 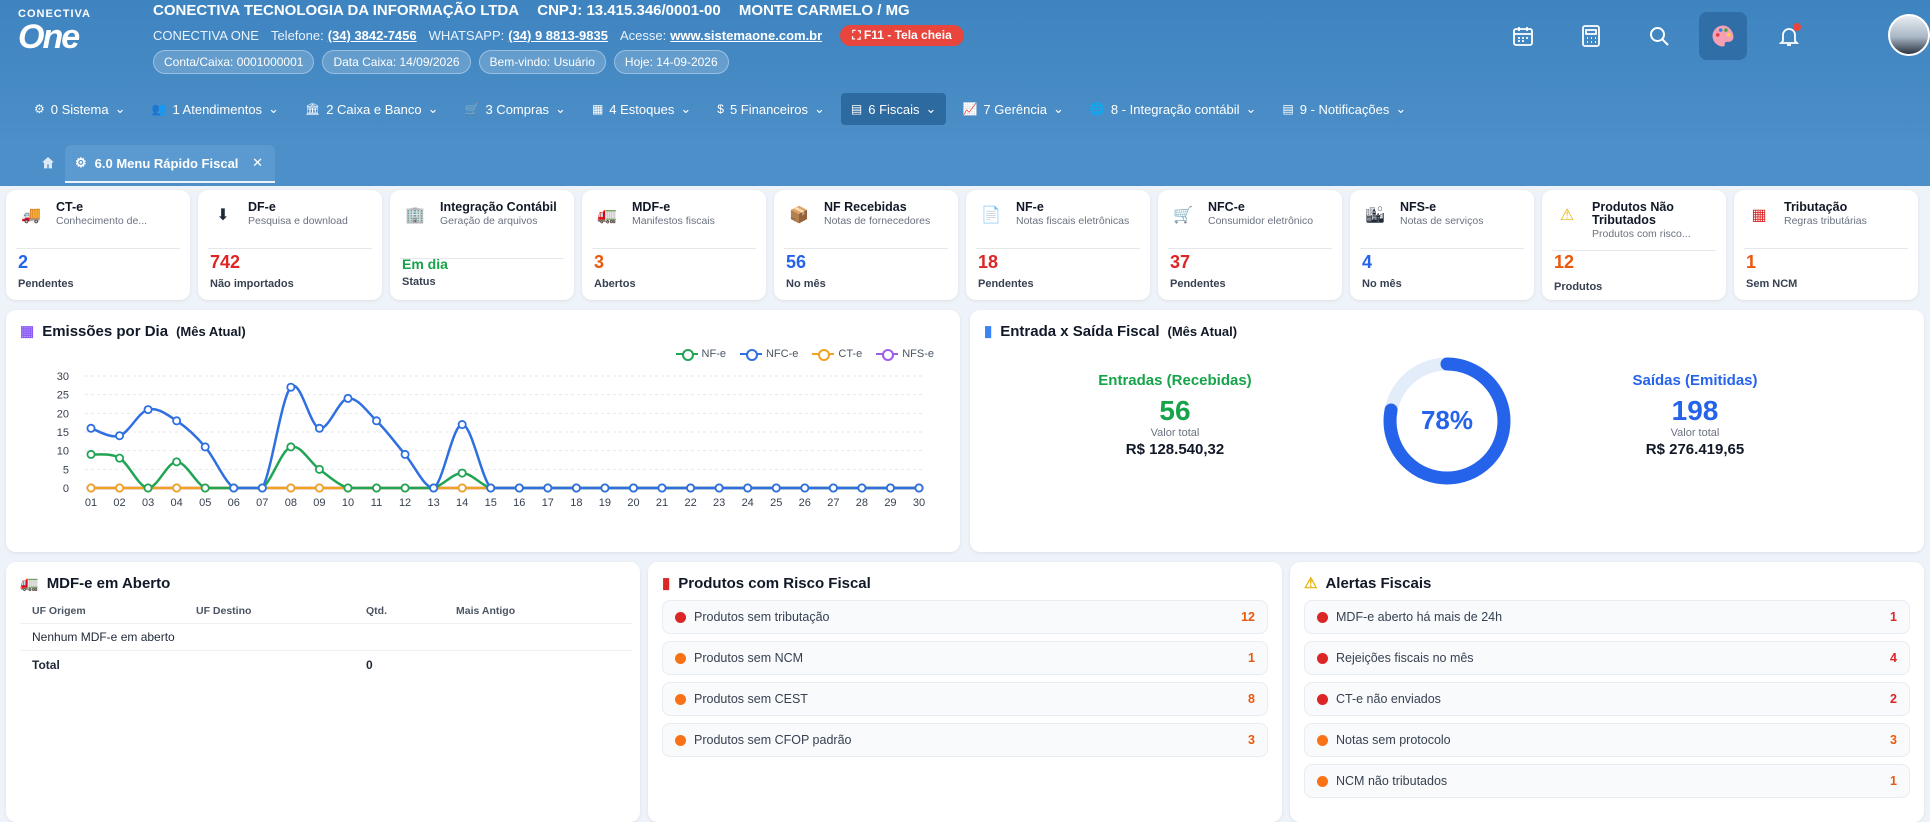 What do you see at coordinates (68, 35) in the screenshot?
I see `app-logo: CONECTIVA One` at bounding box center [68, 35].